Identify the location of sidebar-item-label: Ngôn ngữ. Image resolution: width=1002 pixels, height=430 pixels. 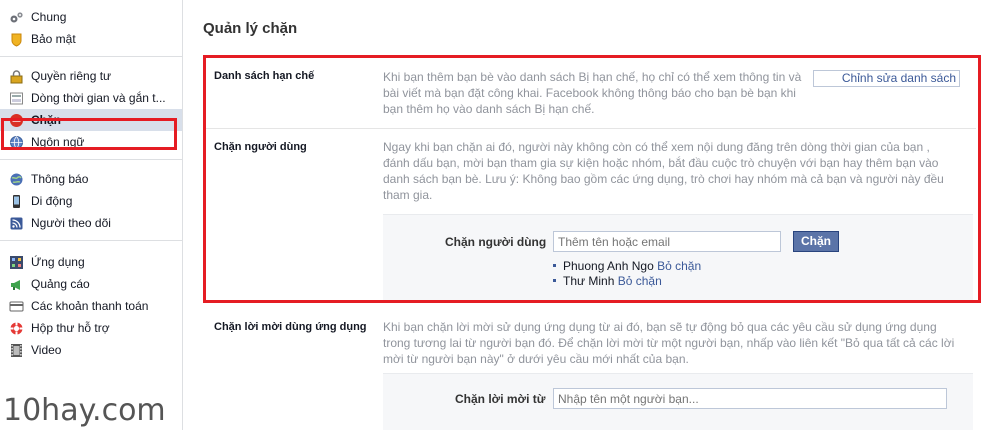
(58, 142).